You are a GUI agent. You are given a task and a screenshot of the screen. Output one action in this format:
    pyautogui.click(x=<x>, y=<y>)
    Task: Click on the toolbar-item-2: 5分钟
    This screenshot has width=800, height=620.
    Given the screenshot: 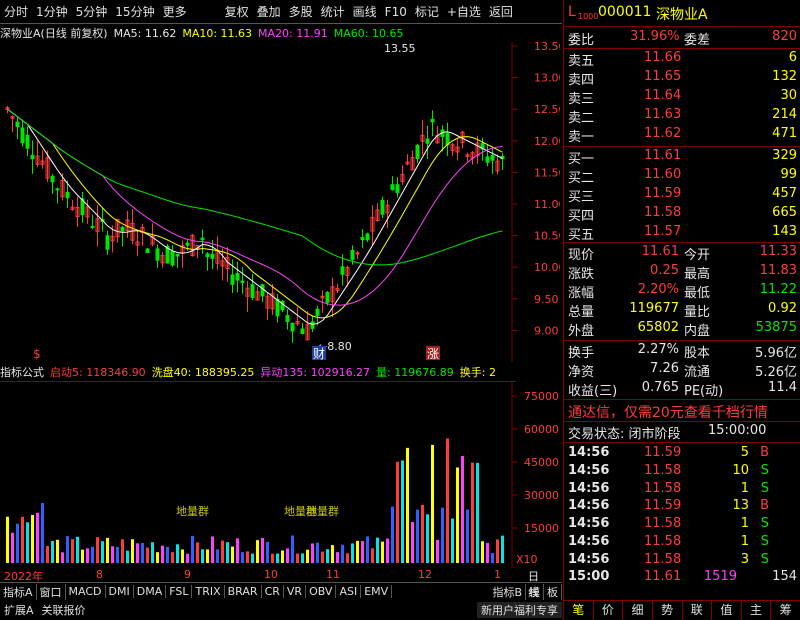 What is the action you would take?
    pyautogui.click(x=92, y=11)
    